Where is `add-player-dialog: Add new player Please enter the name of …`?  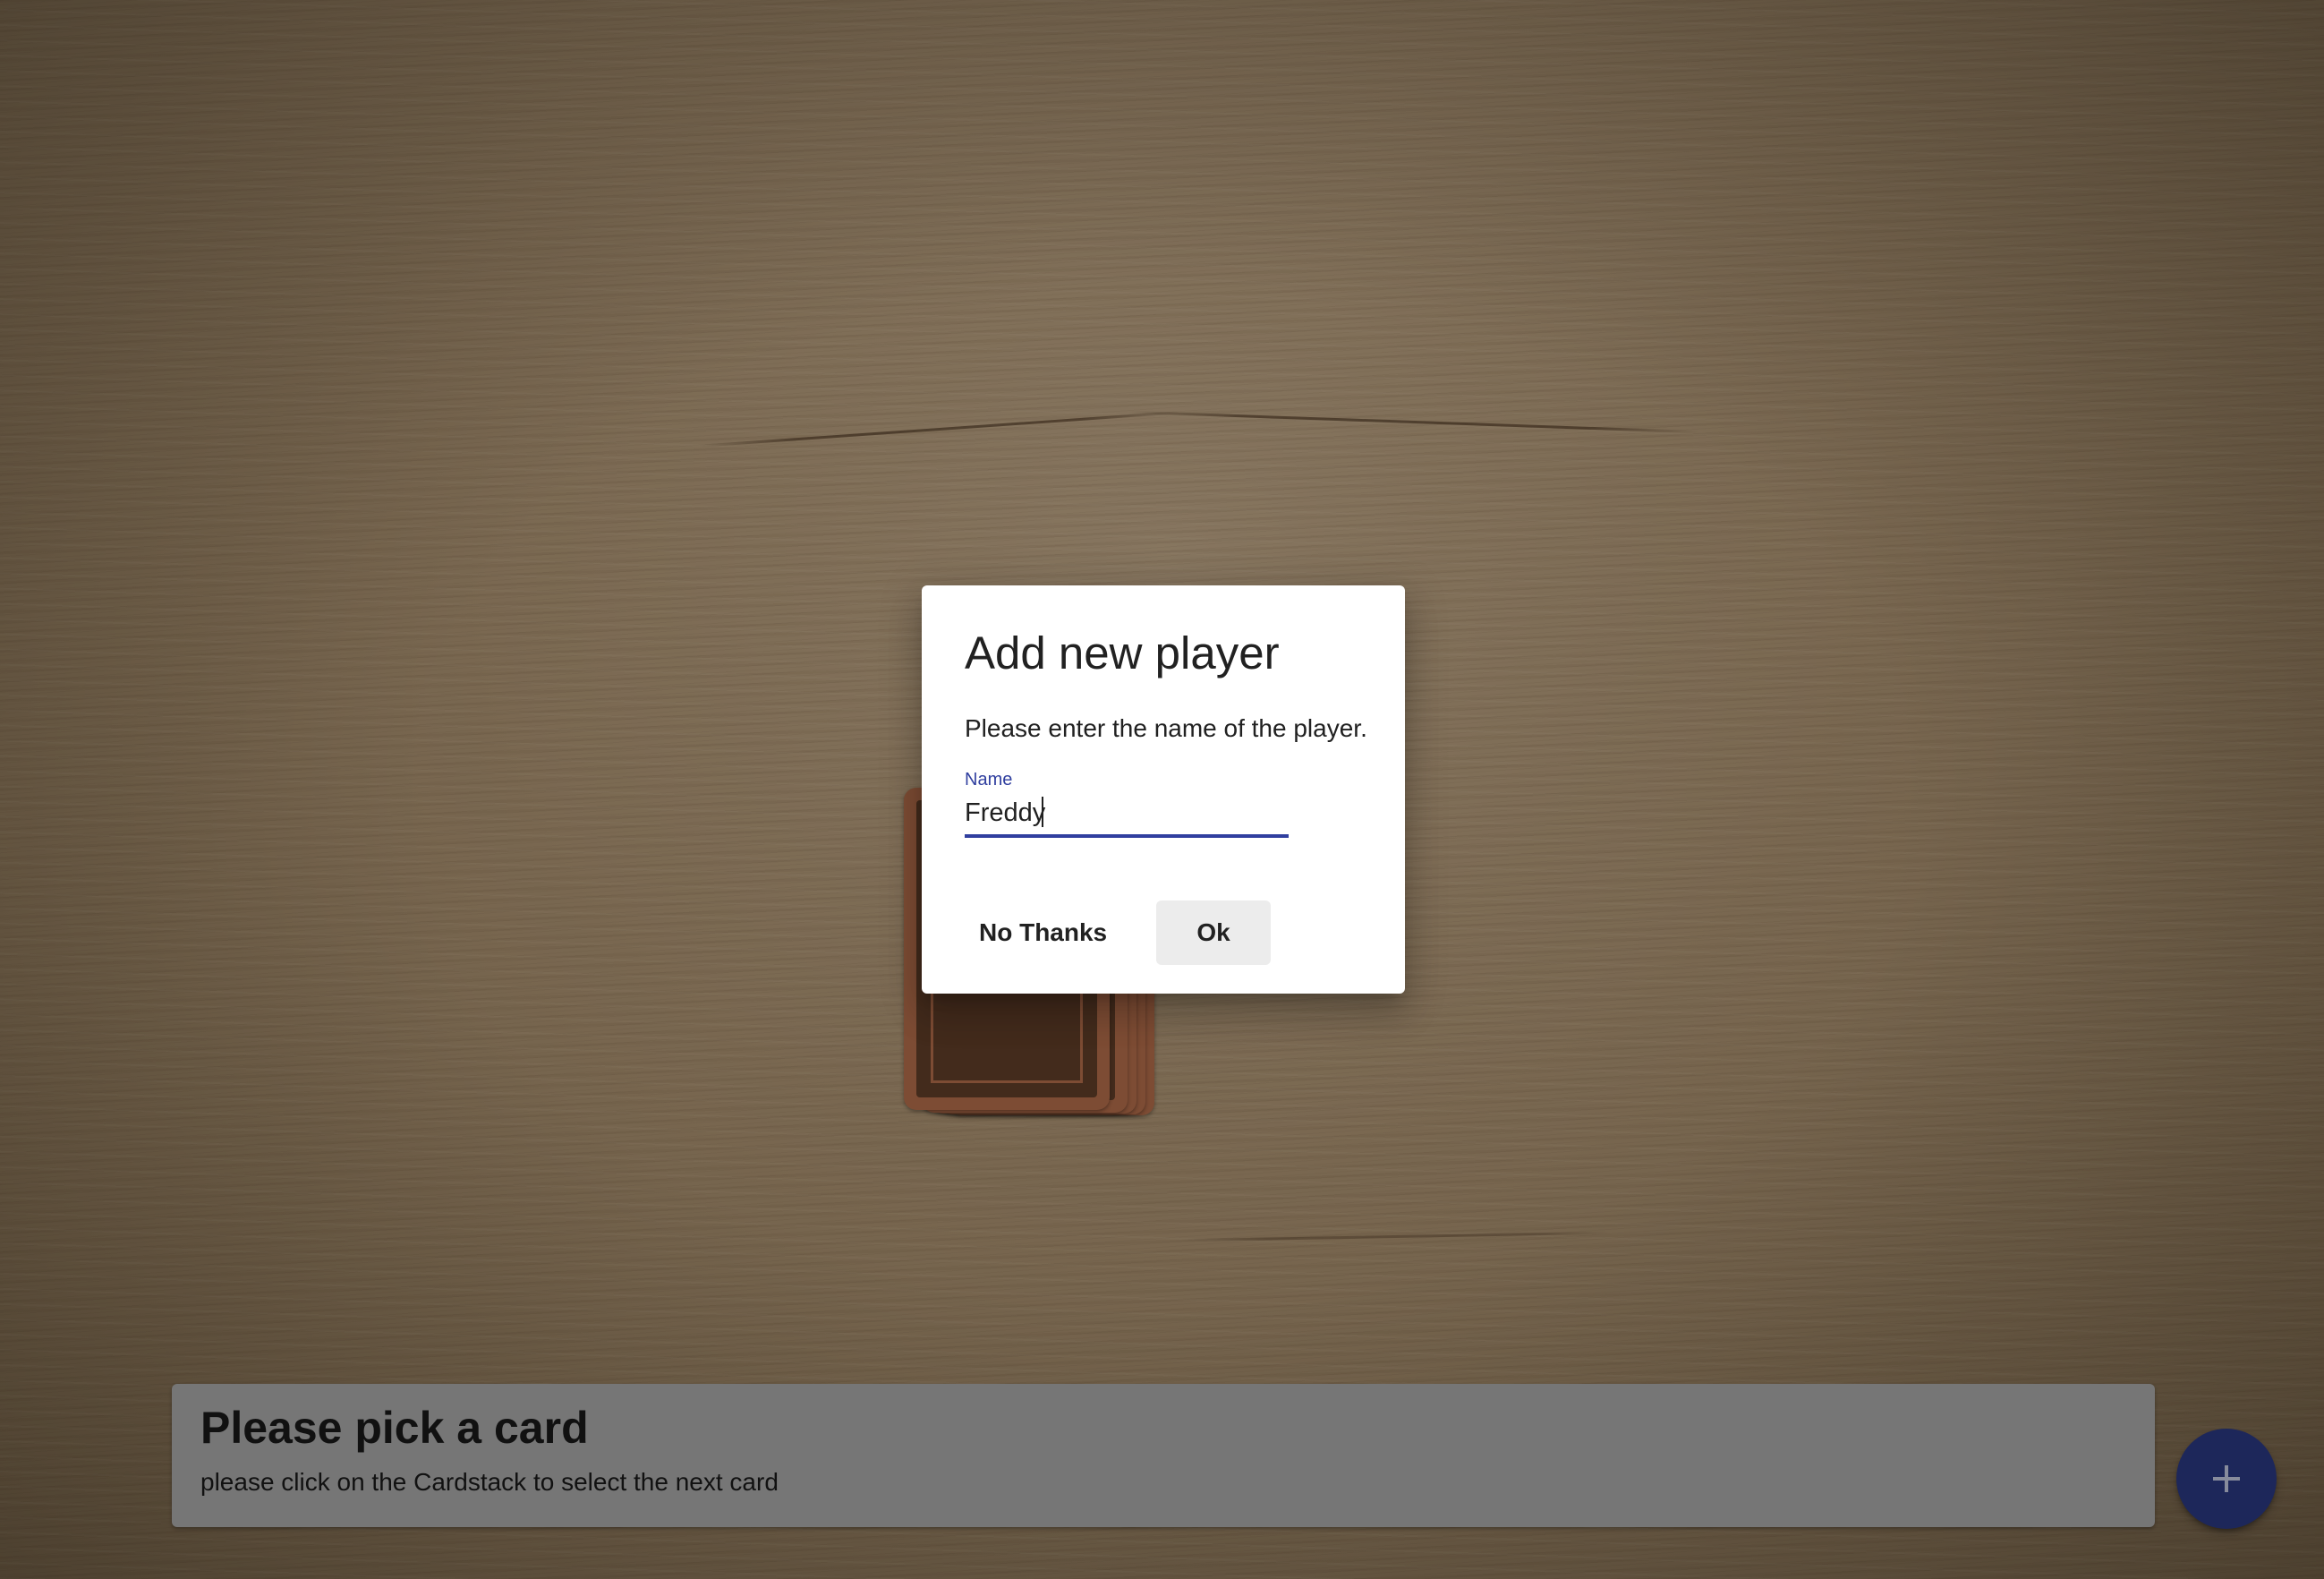 add-player-dialog: Add new player Please enter the name of … is located at coordinates (1163, 789).